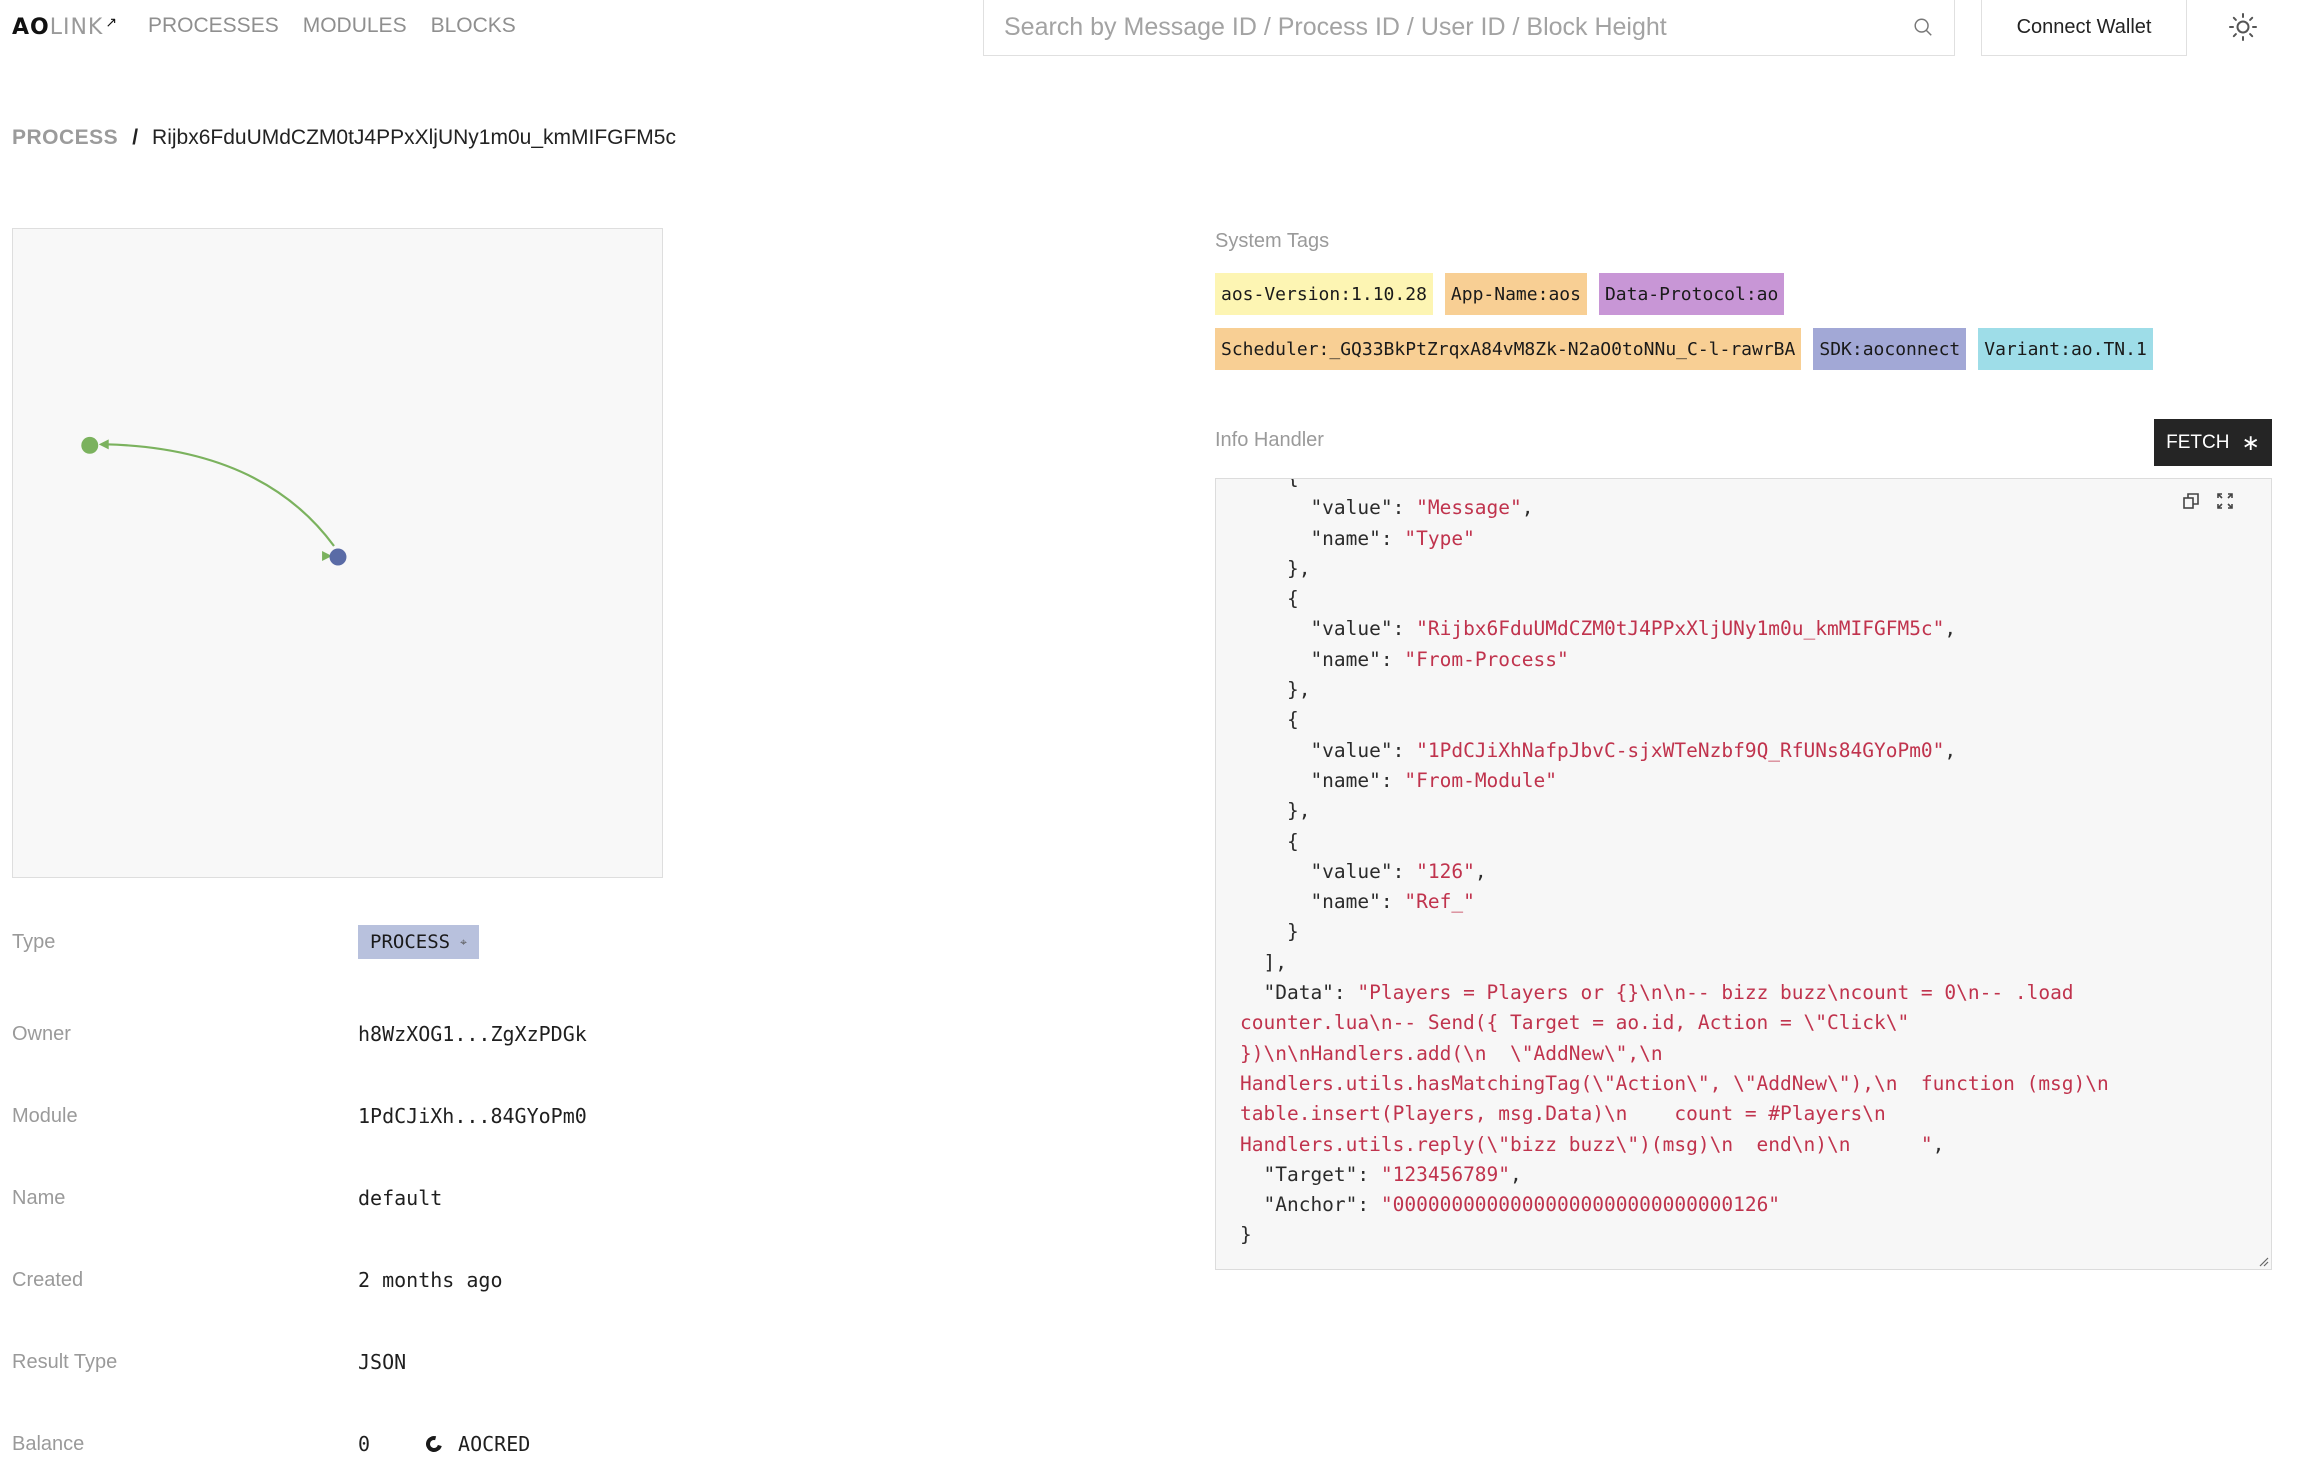 The height and width of the screenshot is (1462, 2312). What do you see at coordinates (31, 27) in the screenshot?
I see `logo-ao: AO` at bounding box center [31, 27].